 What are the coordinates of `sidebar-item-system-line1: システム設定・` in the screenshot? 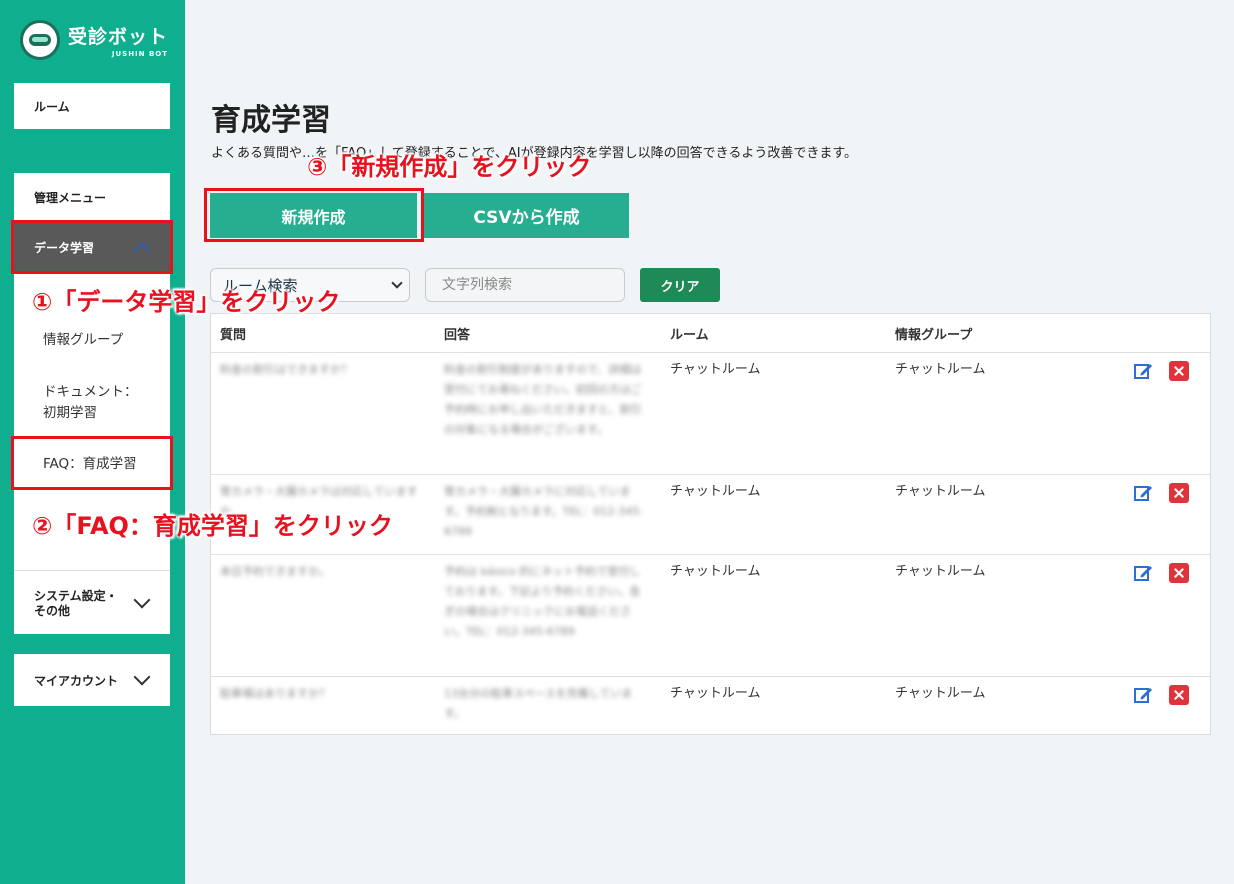 It's located at (76, 596).